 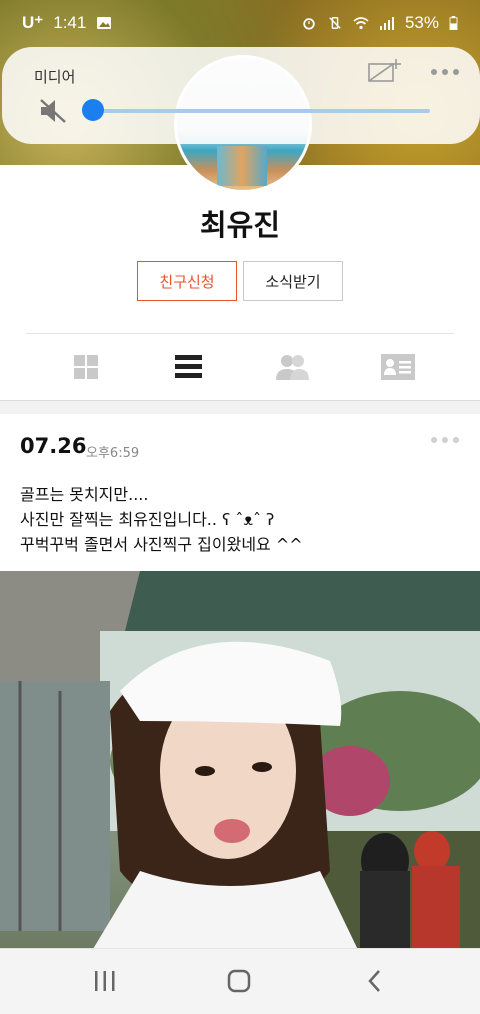 I want to click on recent-apps-icon, so click(x=105, y=981).